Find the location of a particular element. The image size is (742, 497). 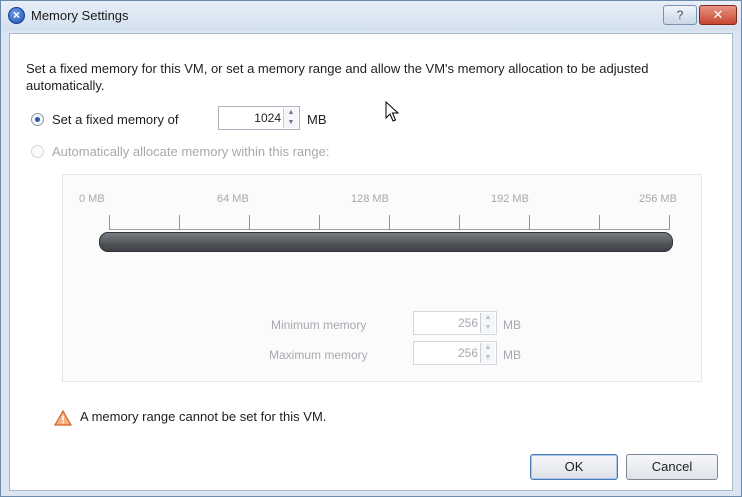

minimum-memory-unit: MB is located at coordinates (512, 325).